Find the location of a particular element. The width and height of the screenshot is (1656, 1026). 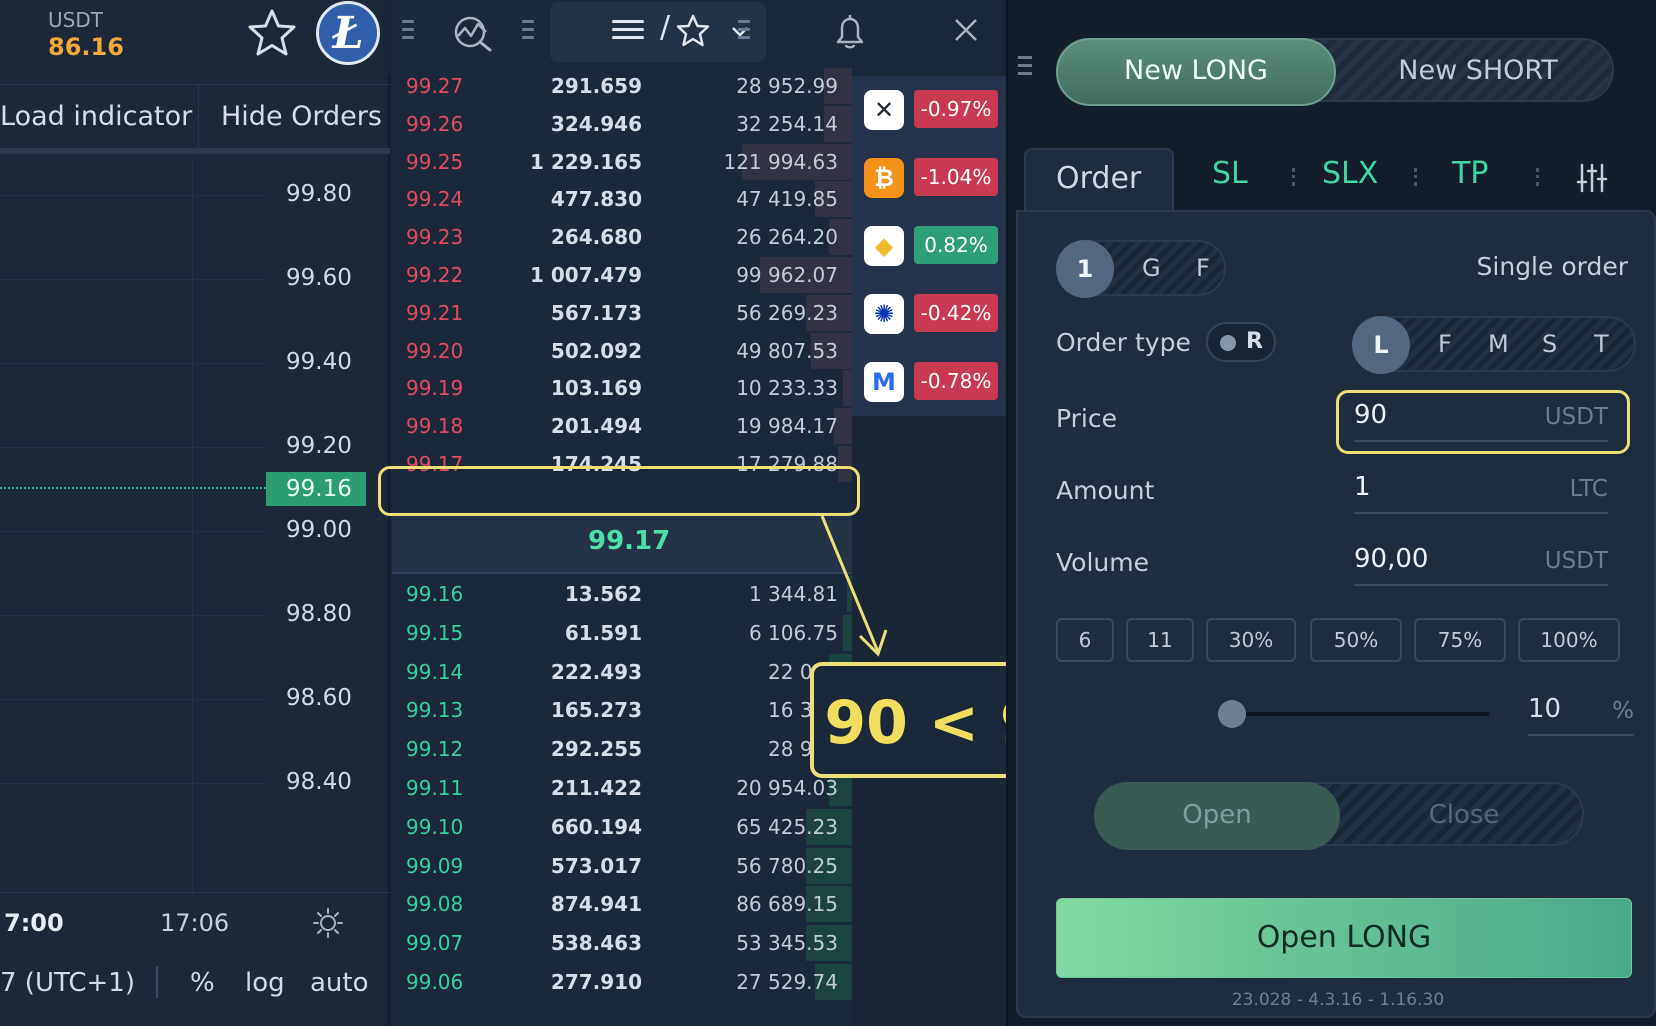

ask-row: 99.24 477.830 47 419.85 is located at coordinates (622, 199).